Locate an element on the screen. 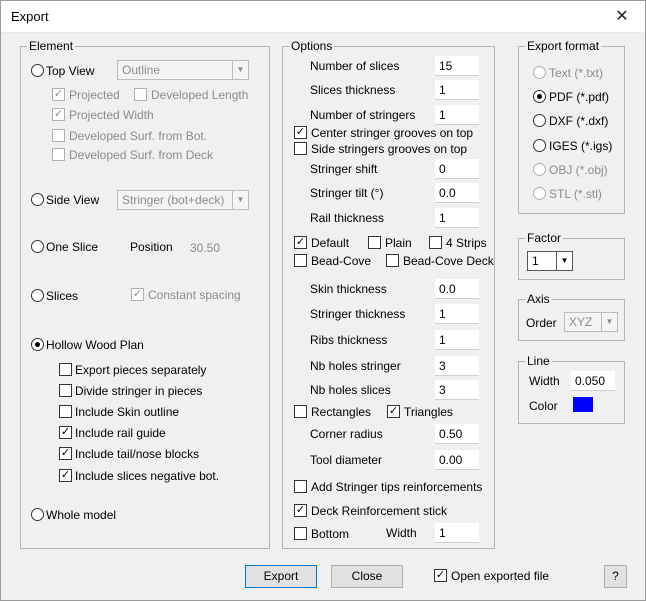 This screenshot has height=601, width=646. four-strips-checkbox is located at coordinates (435, 242).